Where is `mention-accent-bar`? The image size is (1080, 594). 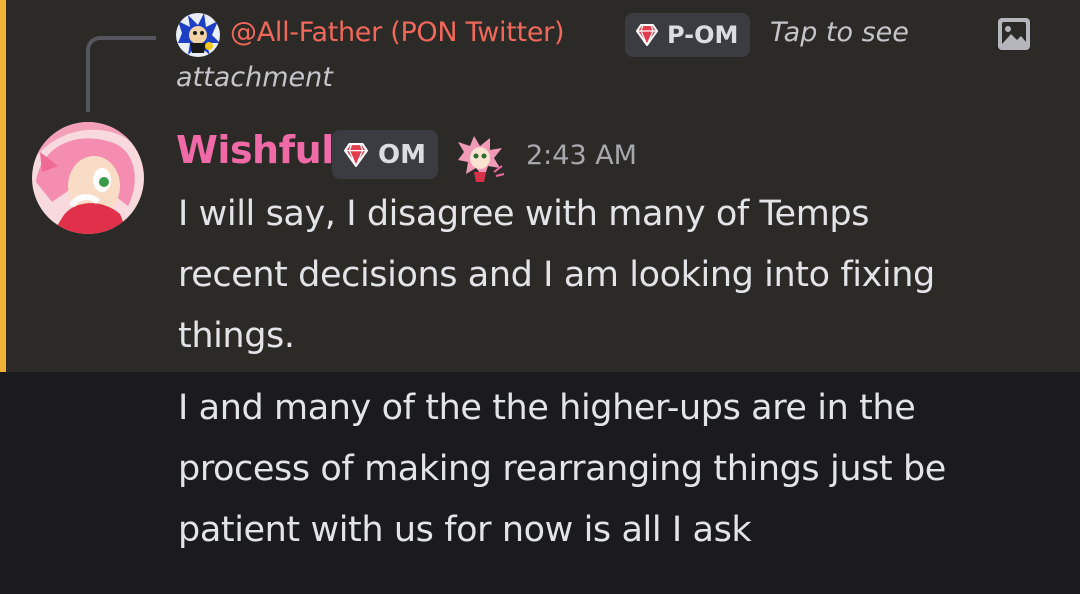
mention-accent-bar is located at coordinates (3, 186).